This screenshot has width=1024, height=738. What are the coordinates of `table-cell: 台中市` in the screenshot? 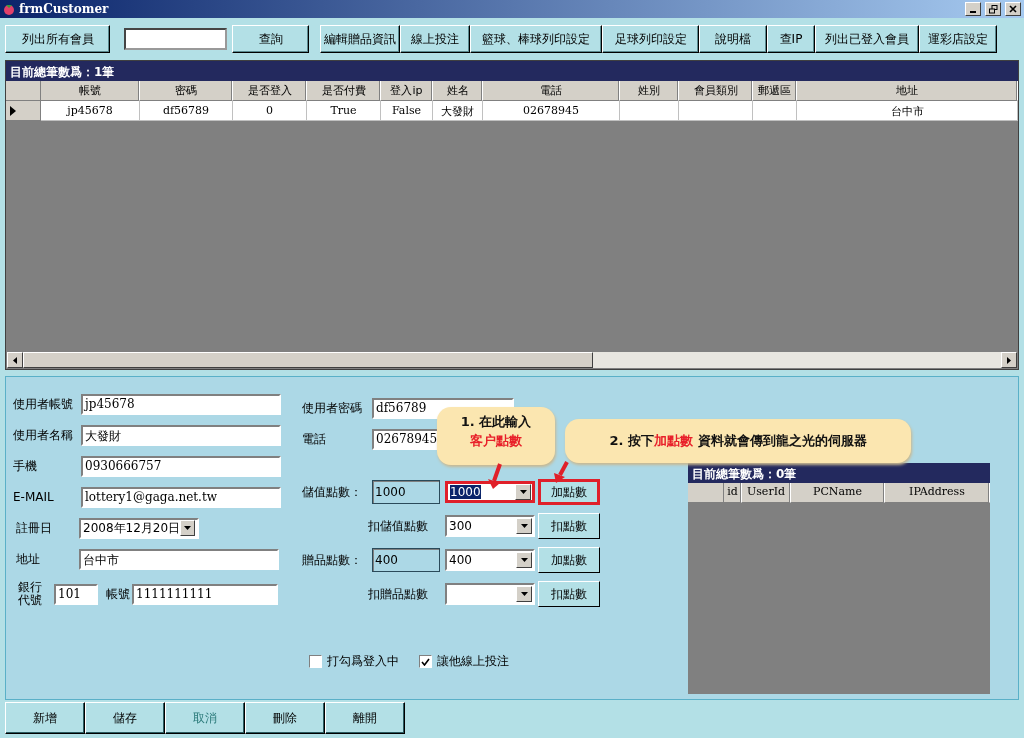 It's located at (907, 111).